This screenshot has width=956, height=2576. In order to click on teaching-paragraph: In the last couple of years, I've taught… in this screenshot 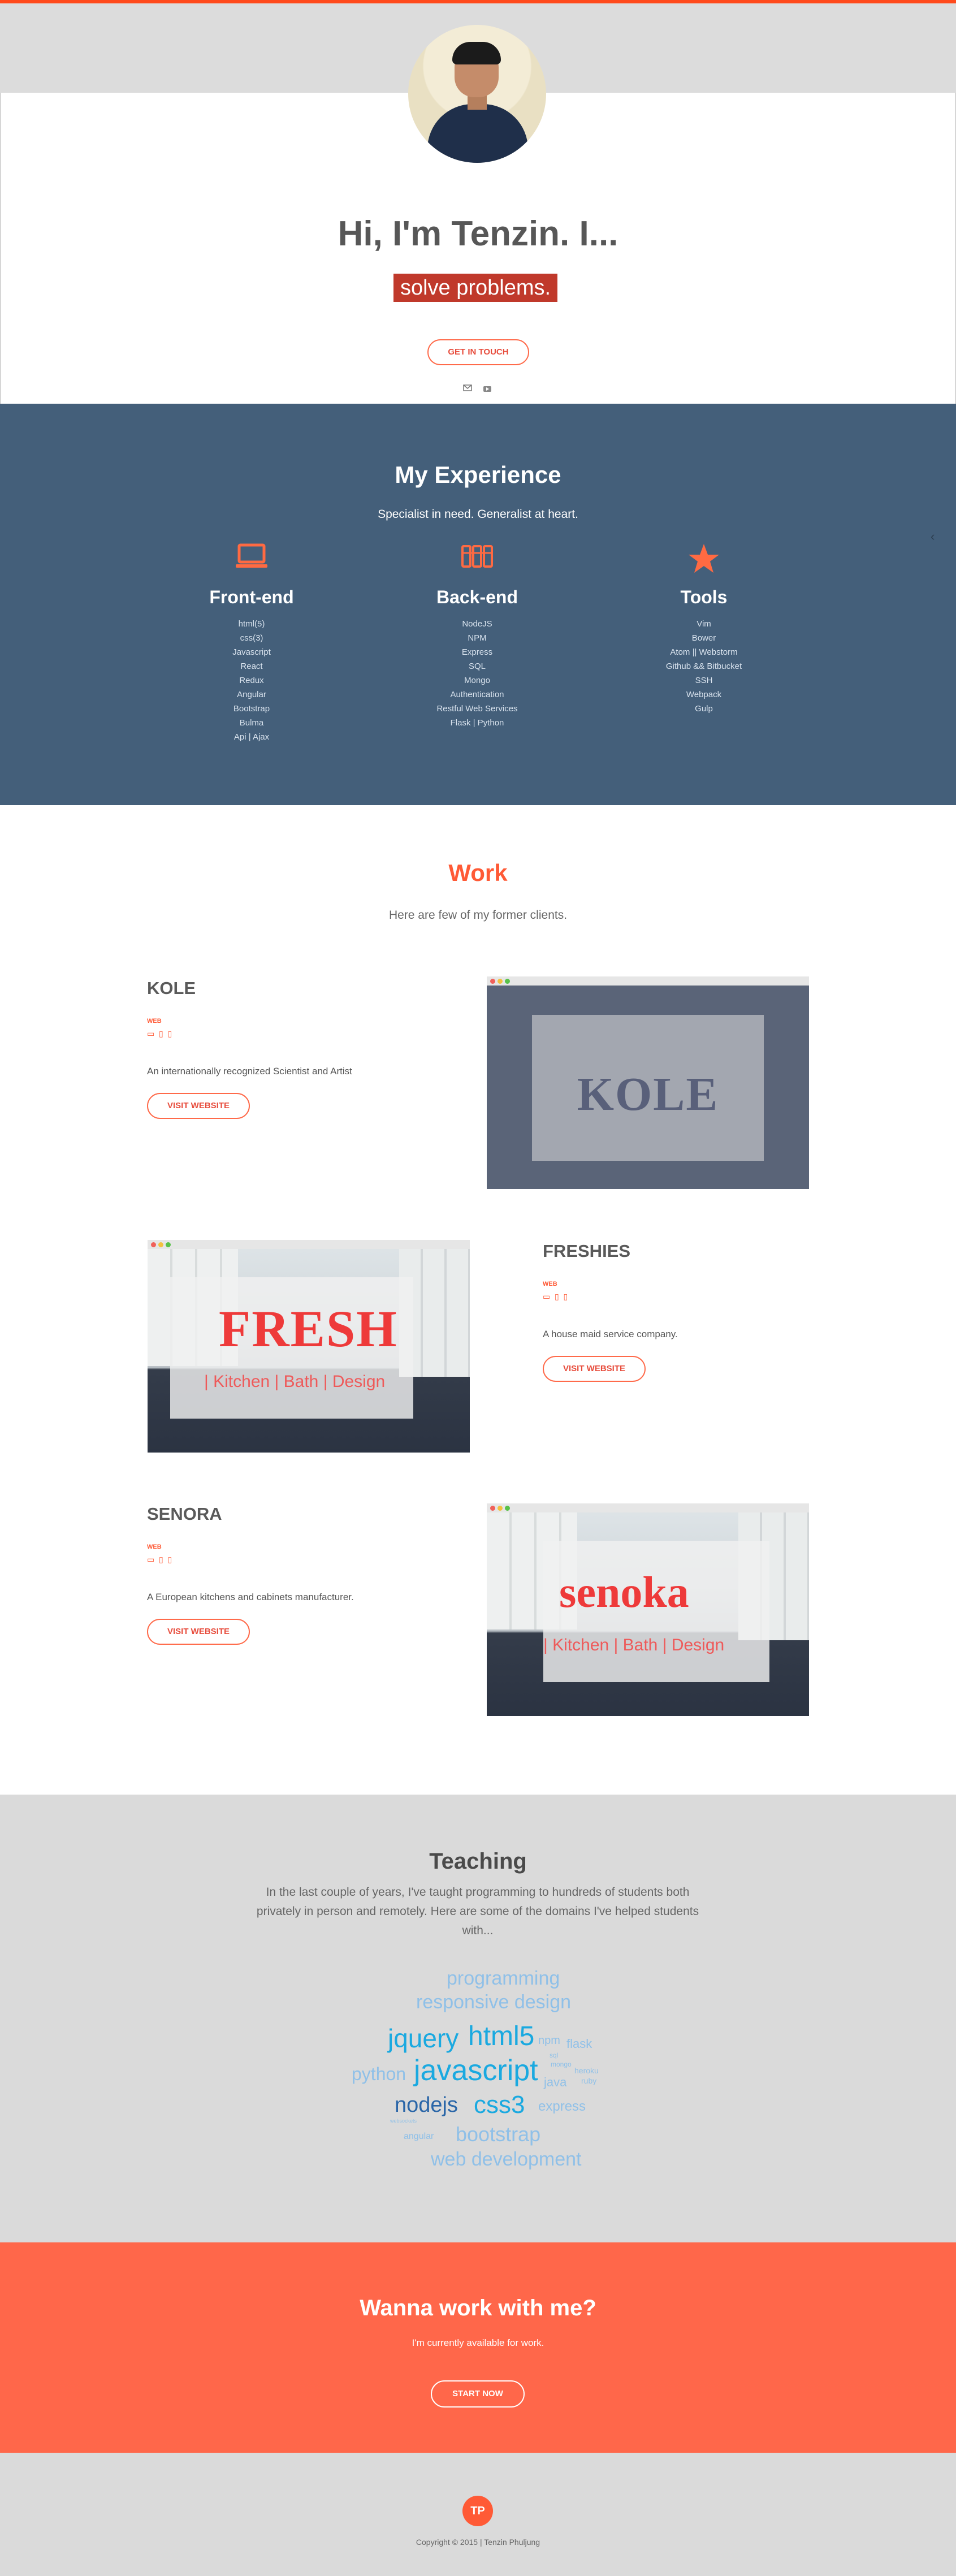, I will do `click(477, 1911)`.